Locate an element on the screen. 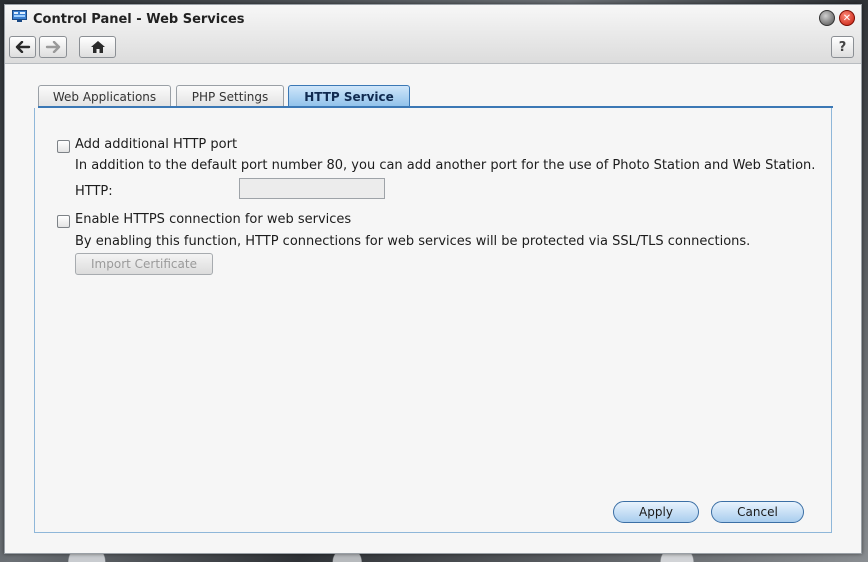 The image size is (868, 562). help-button: ? is located at coordinates (842, 47).